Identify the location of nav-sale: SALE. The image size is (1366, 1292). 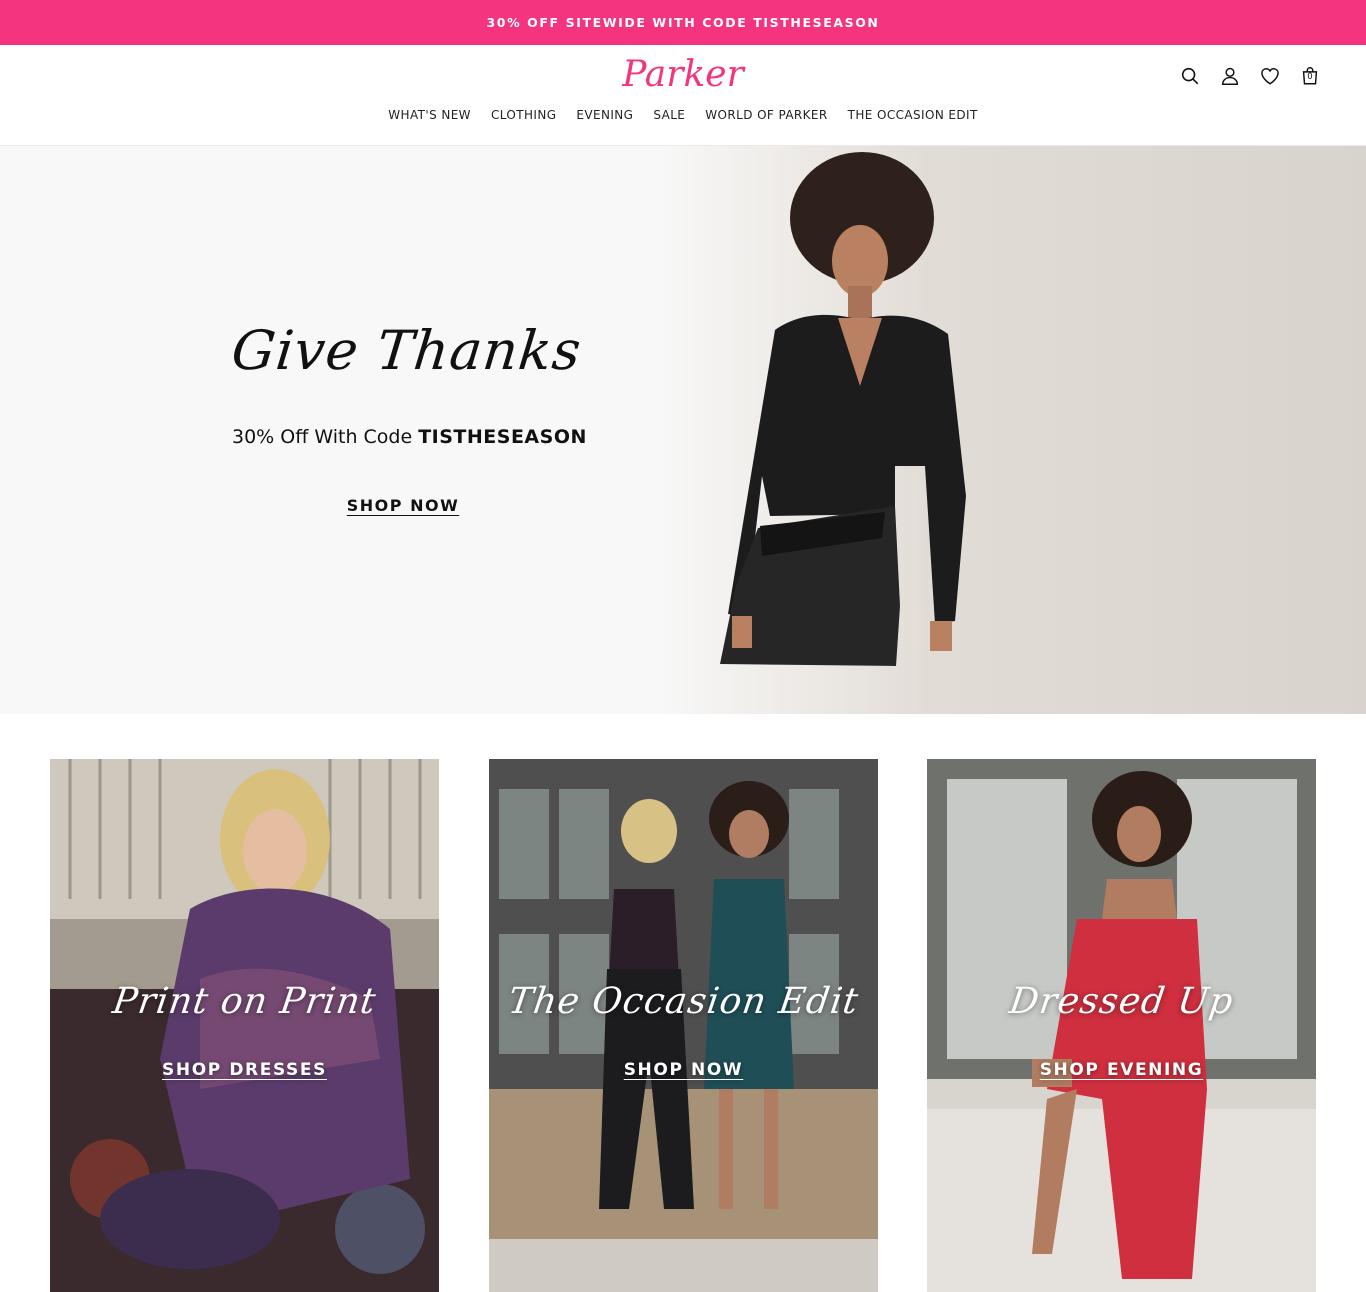
(669, 115).